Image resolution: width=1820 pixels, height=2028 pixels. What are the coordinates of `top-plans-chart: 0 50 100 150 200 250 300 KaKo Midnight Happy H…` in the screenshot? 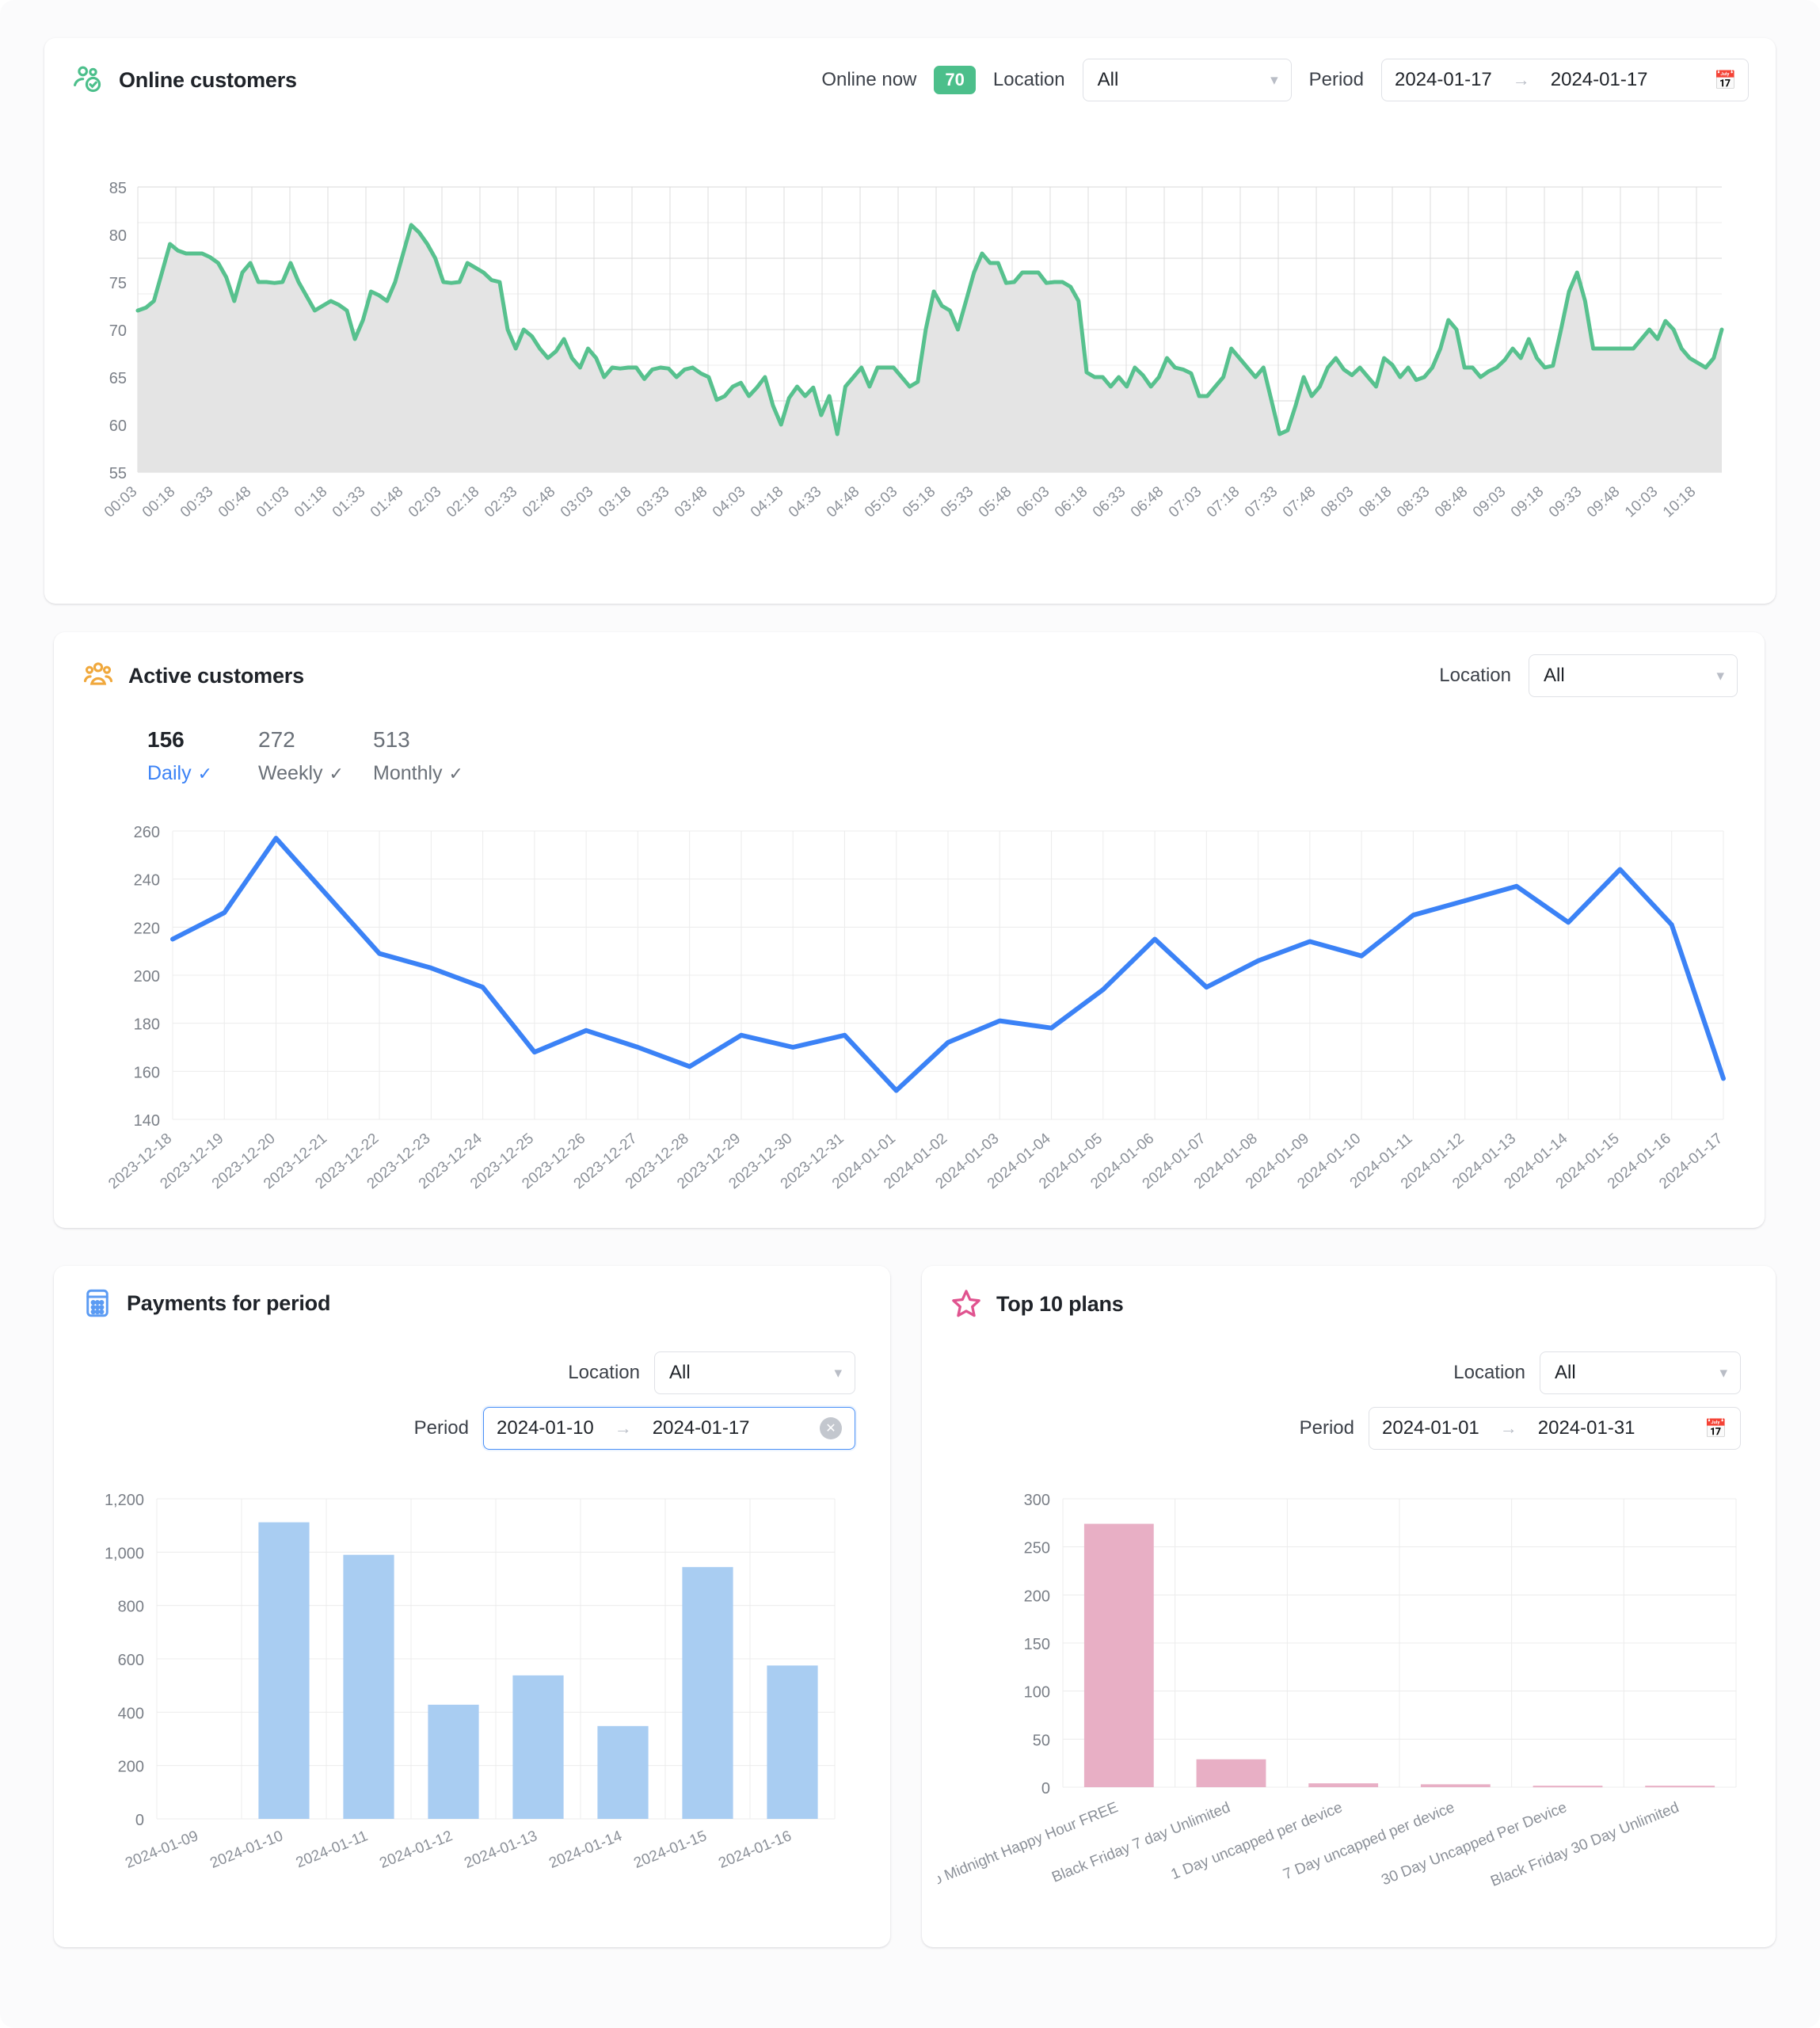 It's located at (1349, 1700).